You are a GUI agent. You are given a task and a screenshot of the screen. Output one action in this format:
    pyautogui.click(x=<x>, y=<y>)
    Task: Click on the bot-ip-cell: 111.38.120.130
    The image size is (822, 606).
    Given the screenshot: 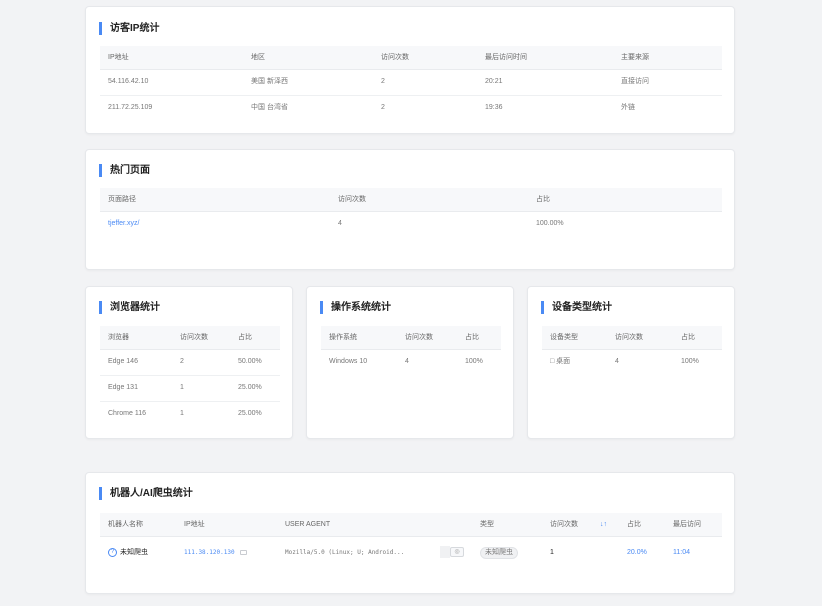 What is the action you would take?
    pyautogui.click(x=215, y=553)
    